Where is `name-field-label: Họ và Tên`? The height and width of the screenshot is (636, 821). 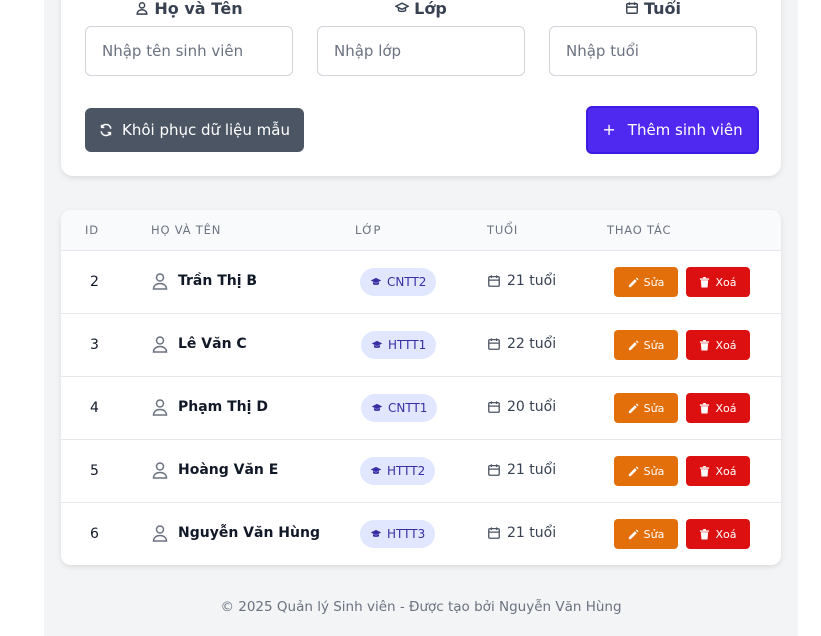 name-field-label: Họ và Tên is located at coordinates (189, 9).